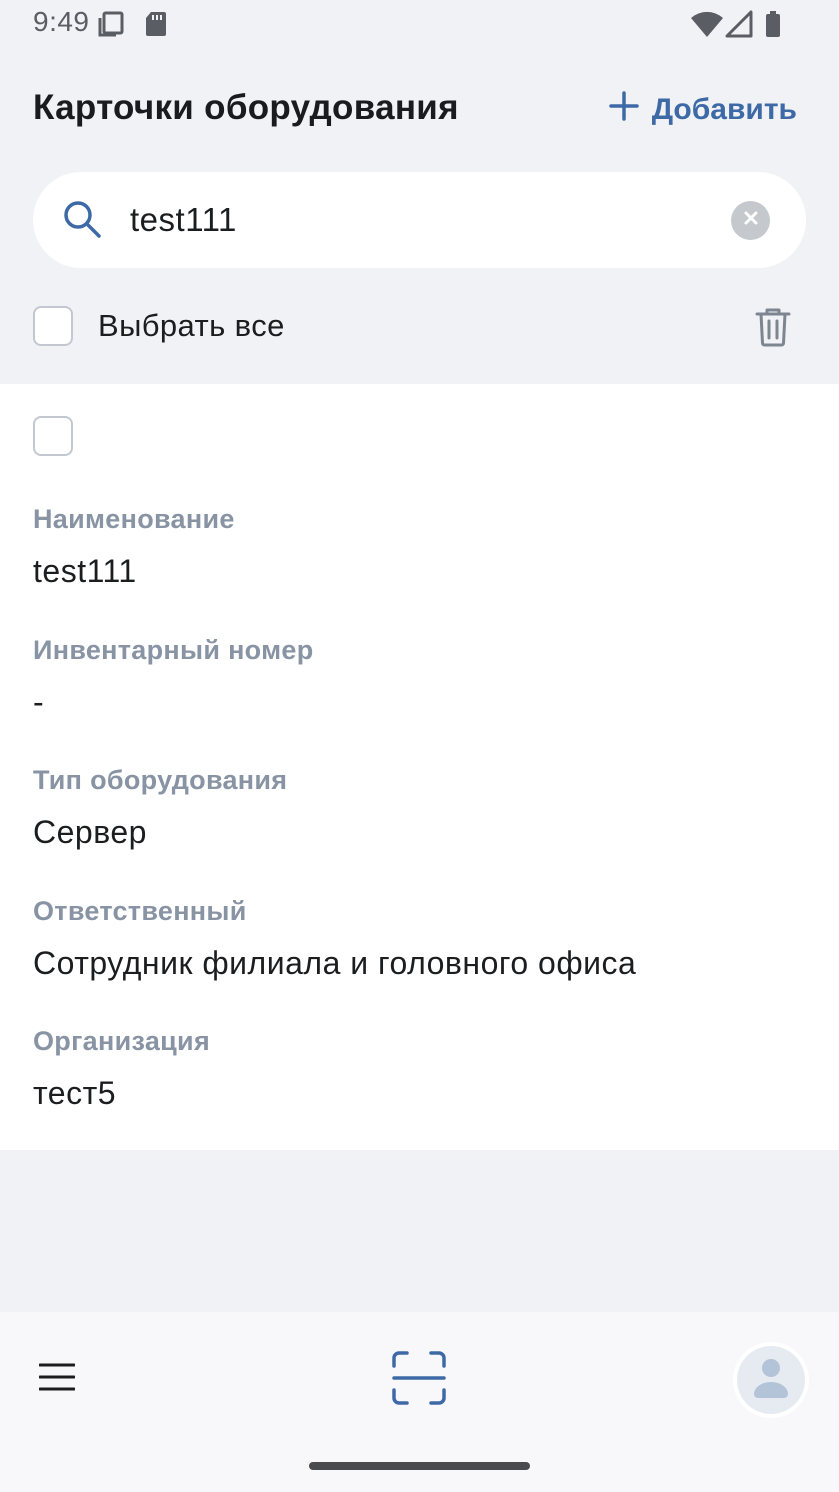  What do you see at coordinates (53, 436) in the screenshot?
I see `card-checkbox` at bounding box center [53, 436].